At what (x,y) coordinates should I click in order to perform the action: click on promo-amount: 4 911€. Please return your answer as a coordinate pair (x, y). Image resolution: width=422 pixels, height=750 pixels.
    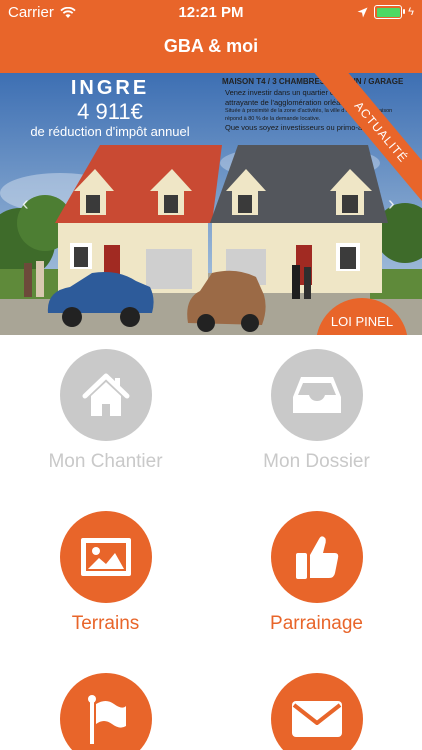
    Looking at the image, I should click on (110, 111).